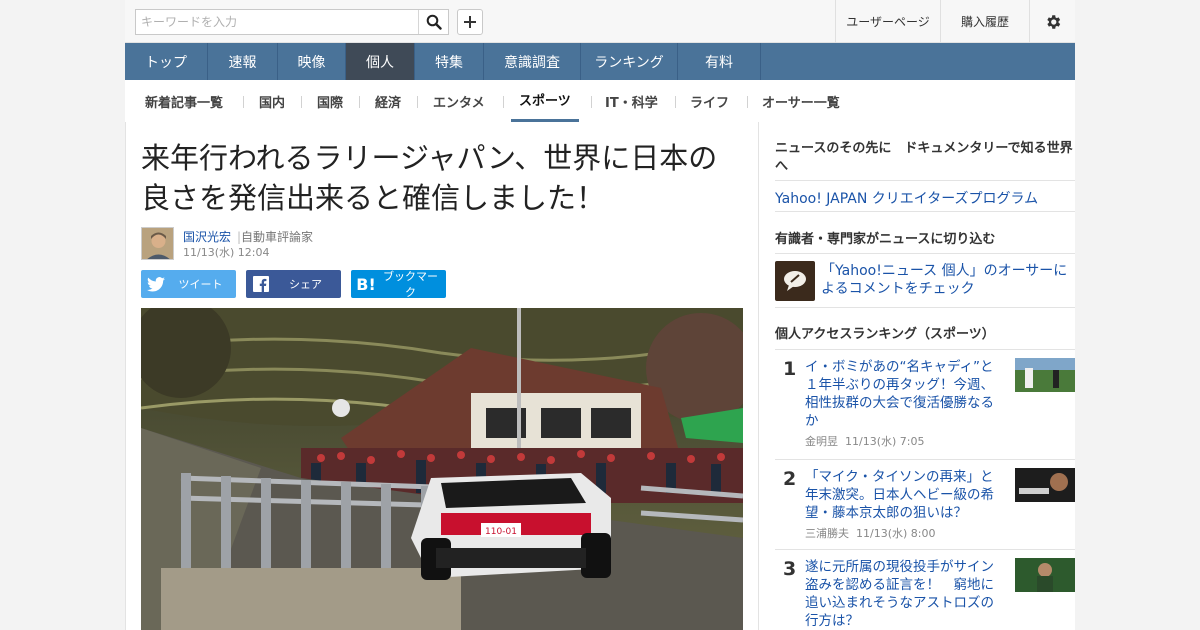 The width and height of the screenshot is (1200, 630). What do you see at coordinates (410, 284) in the screenshot?
I see `hatena-bookmark-label: ブックマーク` at bounding box center [410, 284].